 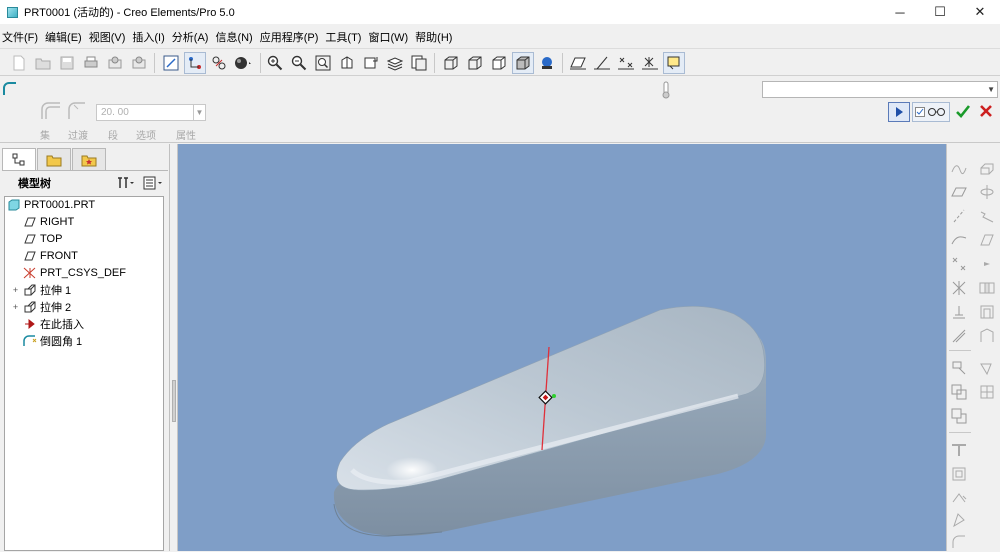 What do you see at coordinates (959, 168) in the screenshot?
I see `sketch-curve-icon` at bounding box center [959, 168].